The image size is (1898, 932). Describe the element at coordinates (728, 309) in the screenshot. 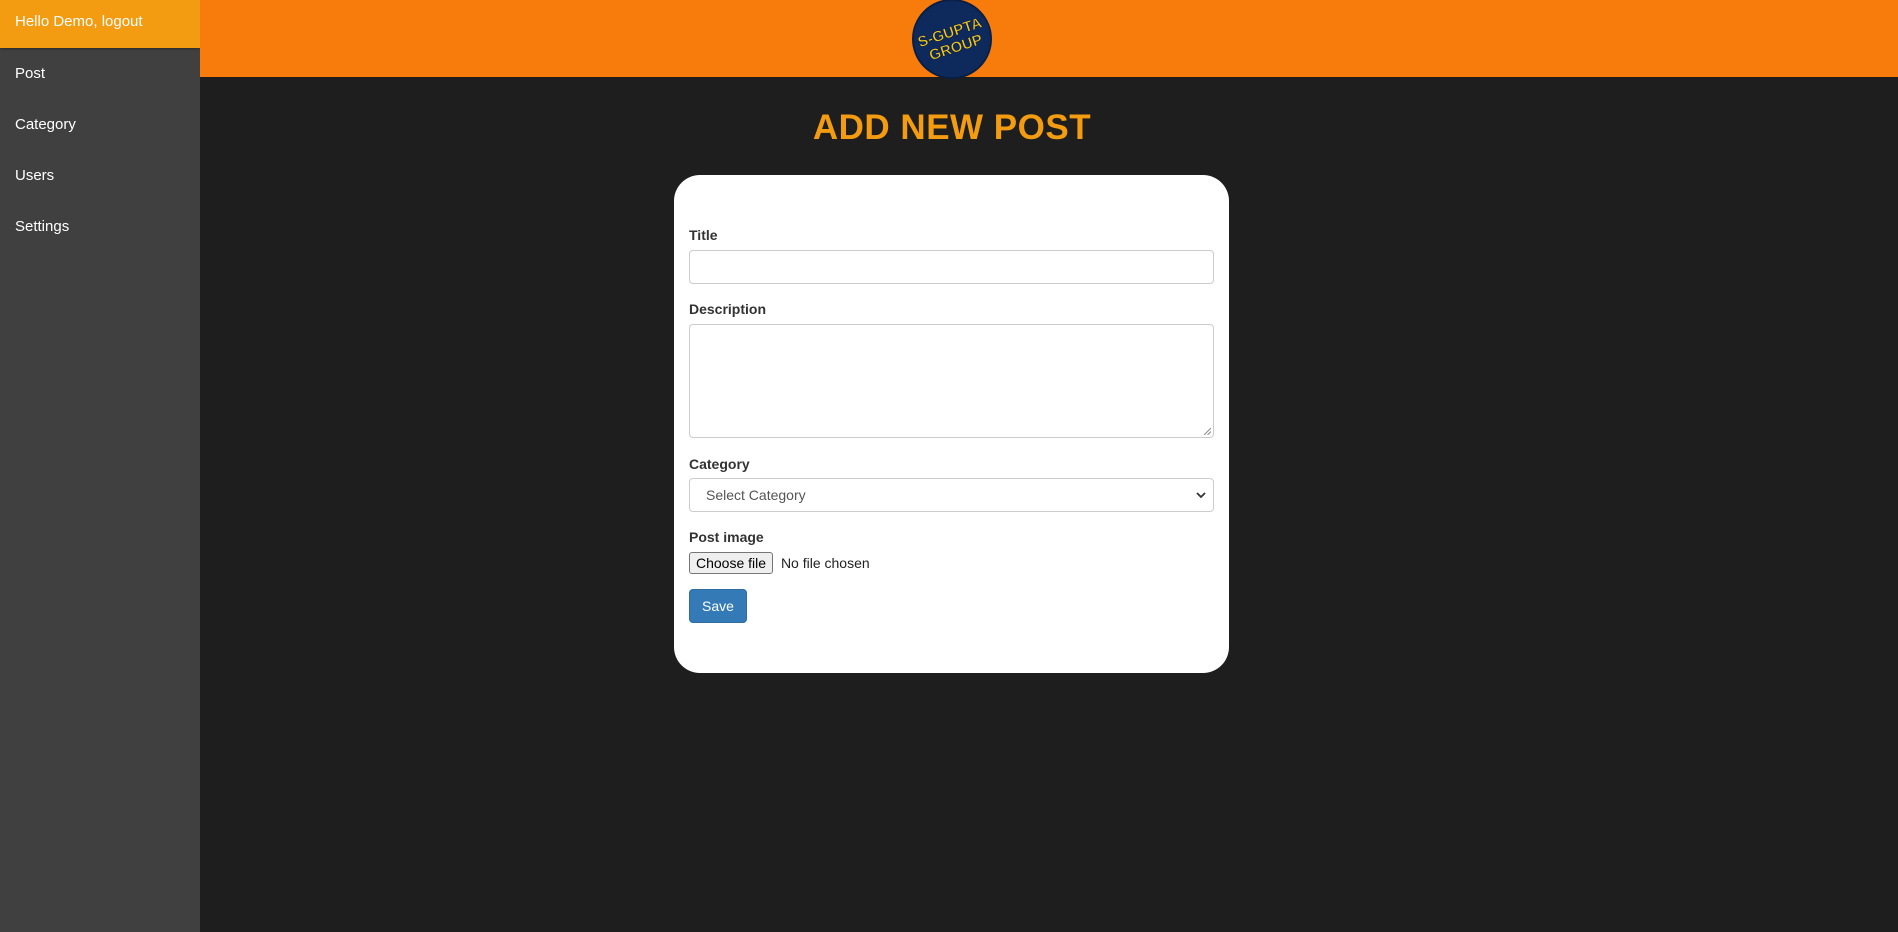

I see `description-label: Description` at that location.